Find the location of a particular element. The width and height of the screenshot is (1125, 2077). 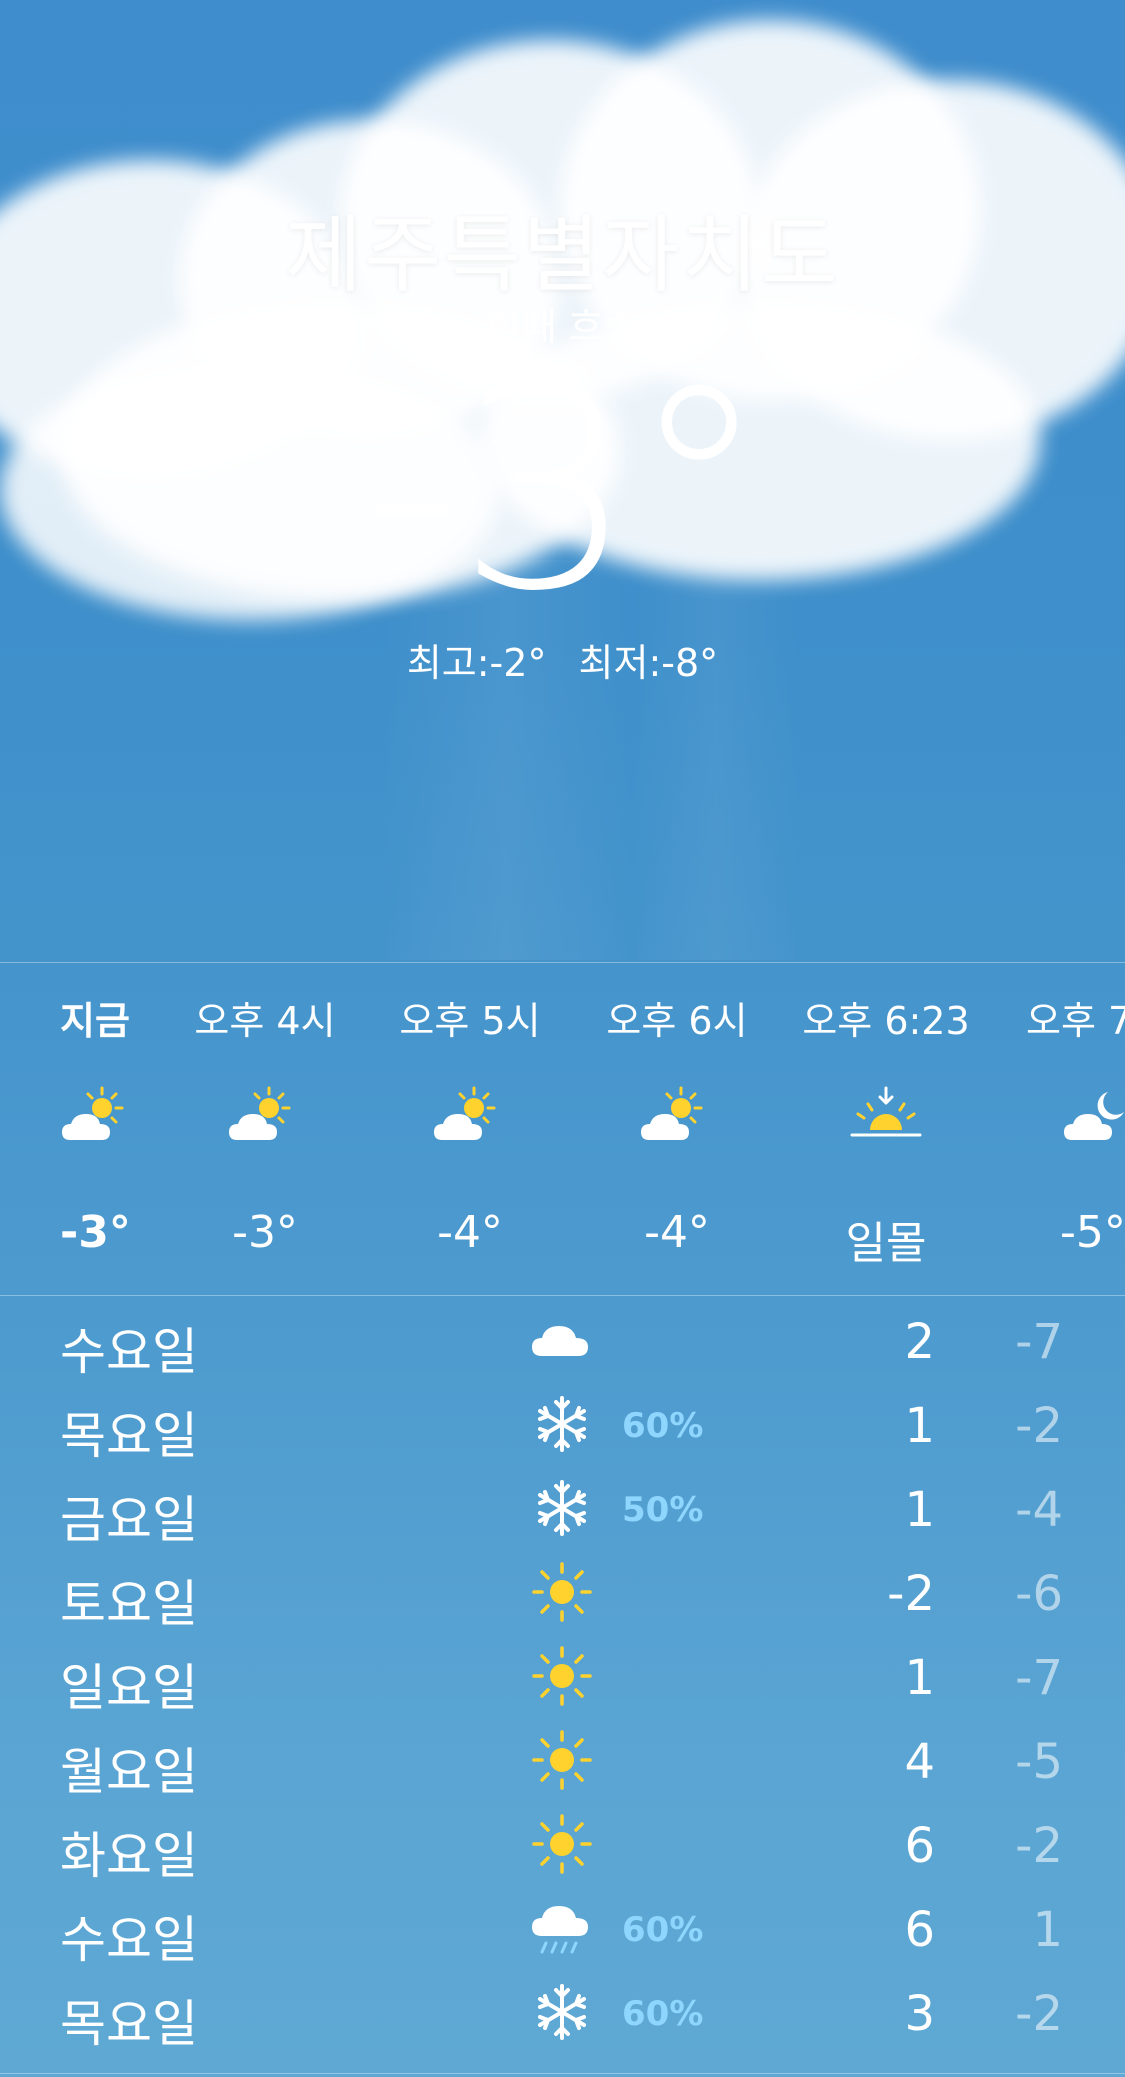

hour-value: -5° is located at coordinates (1092, 1232).